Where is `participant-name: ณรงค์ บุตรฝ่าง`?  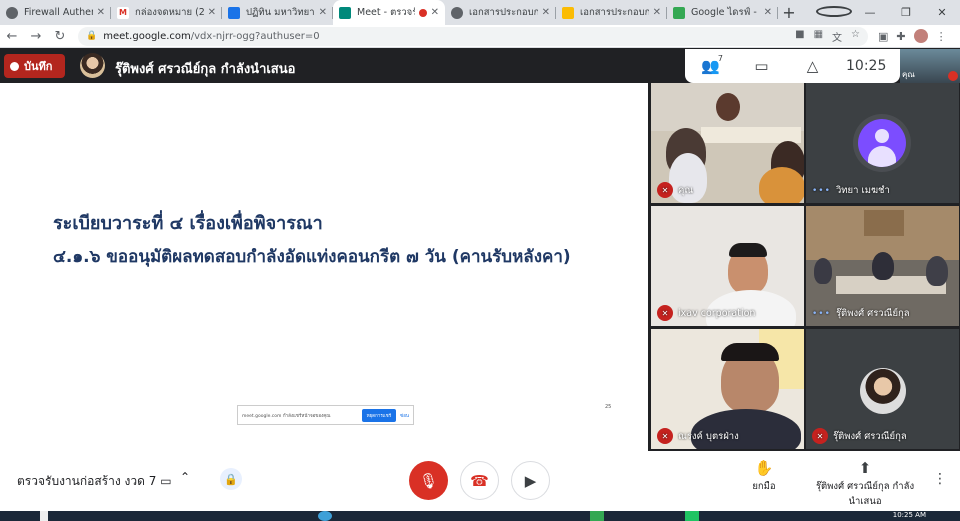
participant-name: ณรงค์ บุตรฝ่าง is located at coordinates (708, 436).